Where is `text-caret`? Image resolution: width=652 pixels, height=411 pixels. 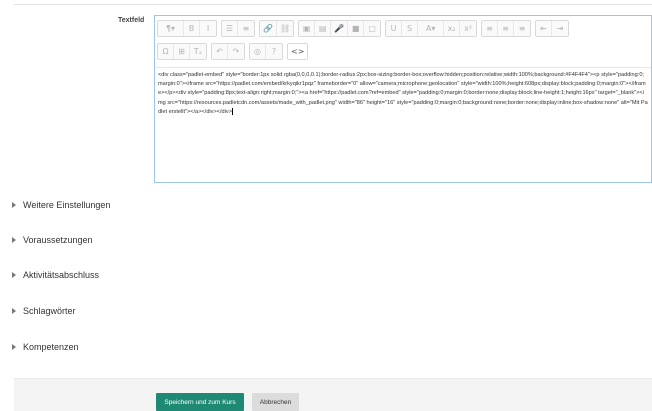
text-caret is located at coordinates (232, 111).